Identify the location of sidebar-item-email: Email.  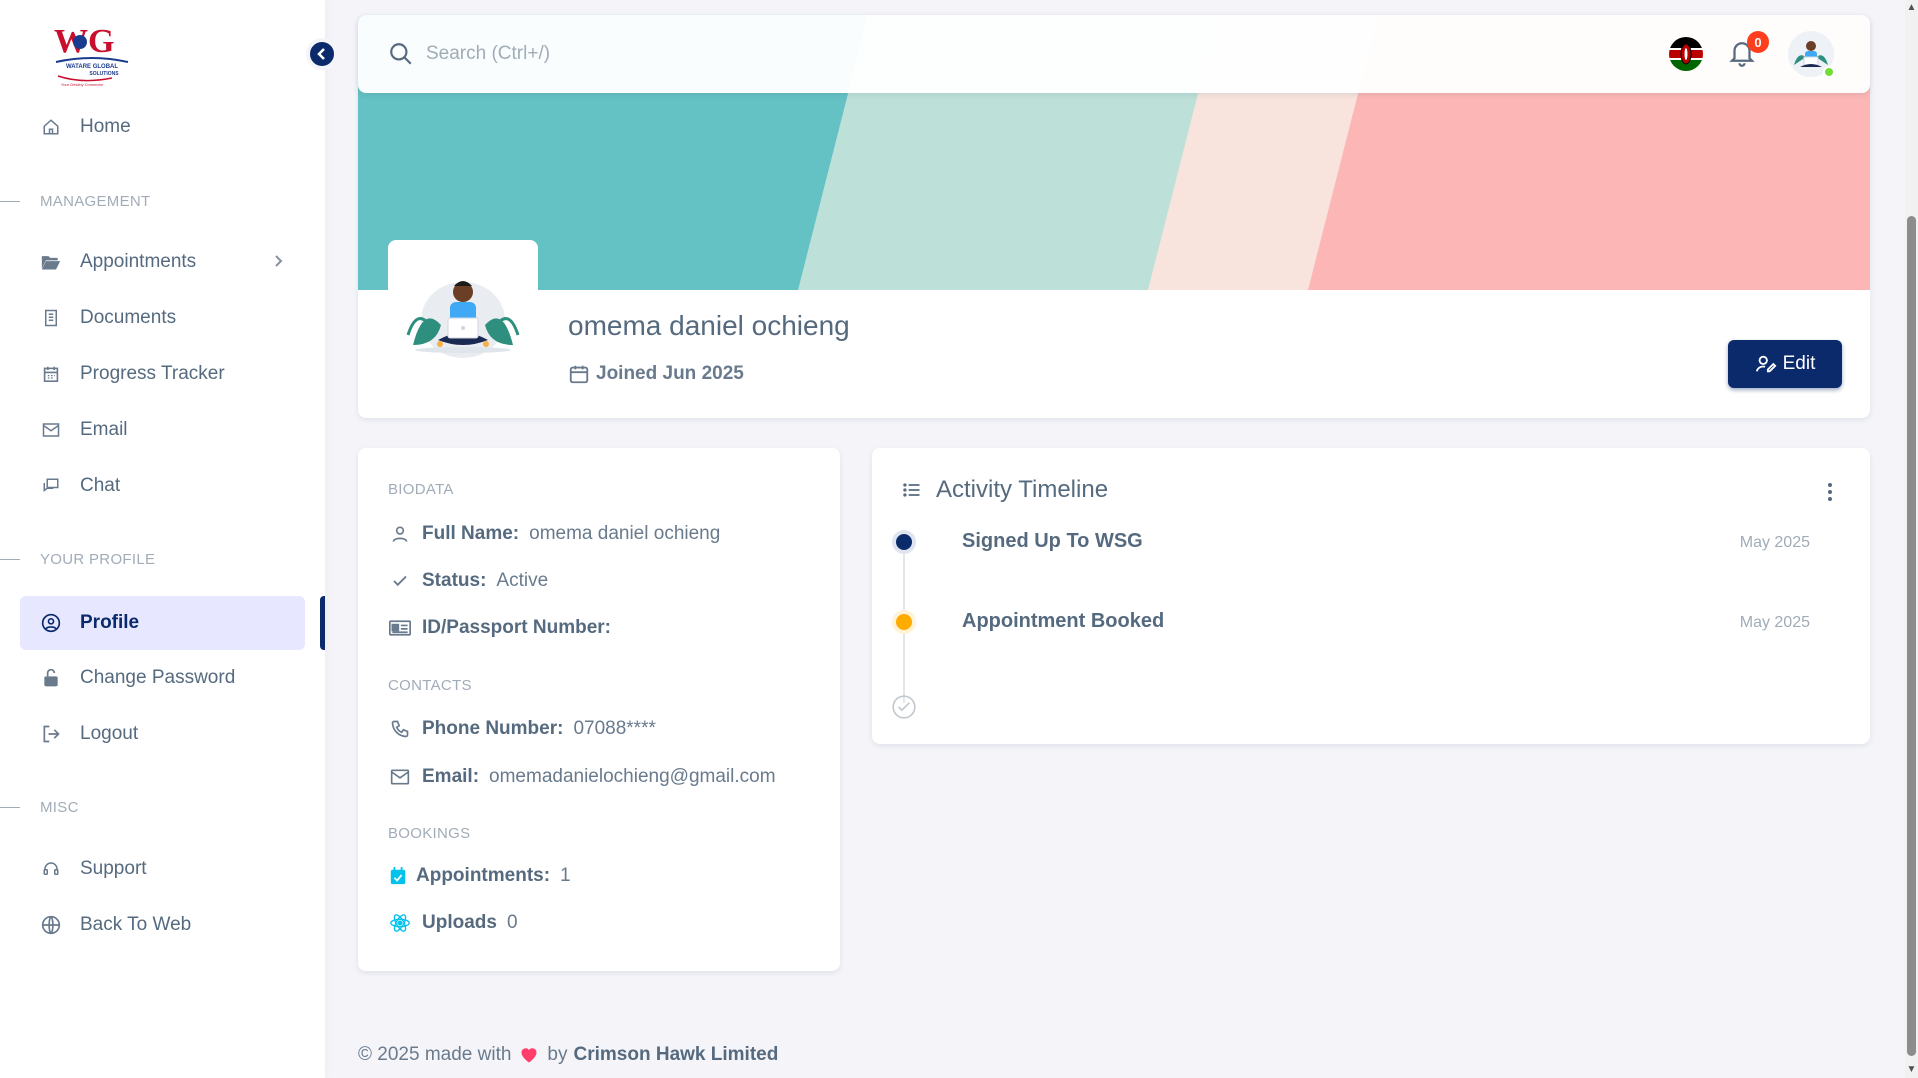
(162, 430).